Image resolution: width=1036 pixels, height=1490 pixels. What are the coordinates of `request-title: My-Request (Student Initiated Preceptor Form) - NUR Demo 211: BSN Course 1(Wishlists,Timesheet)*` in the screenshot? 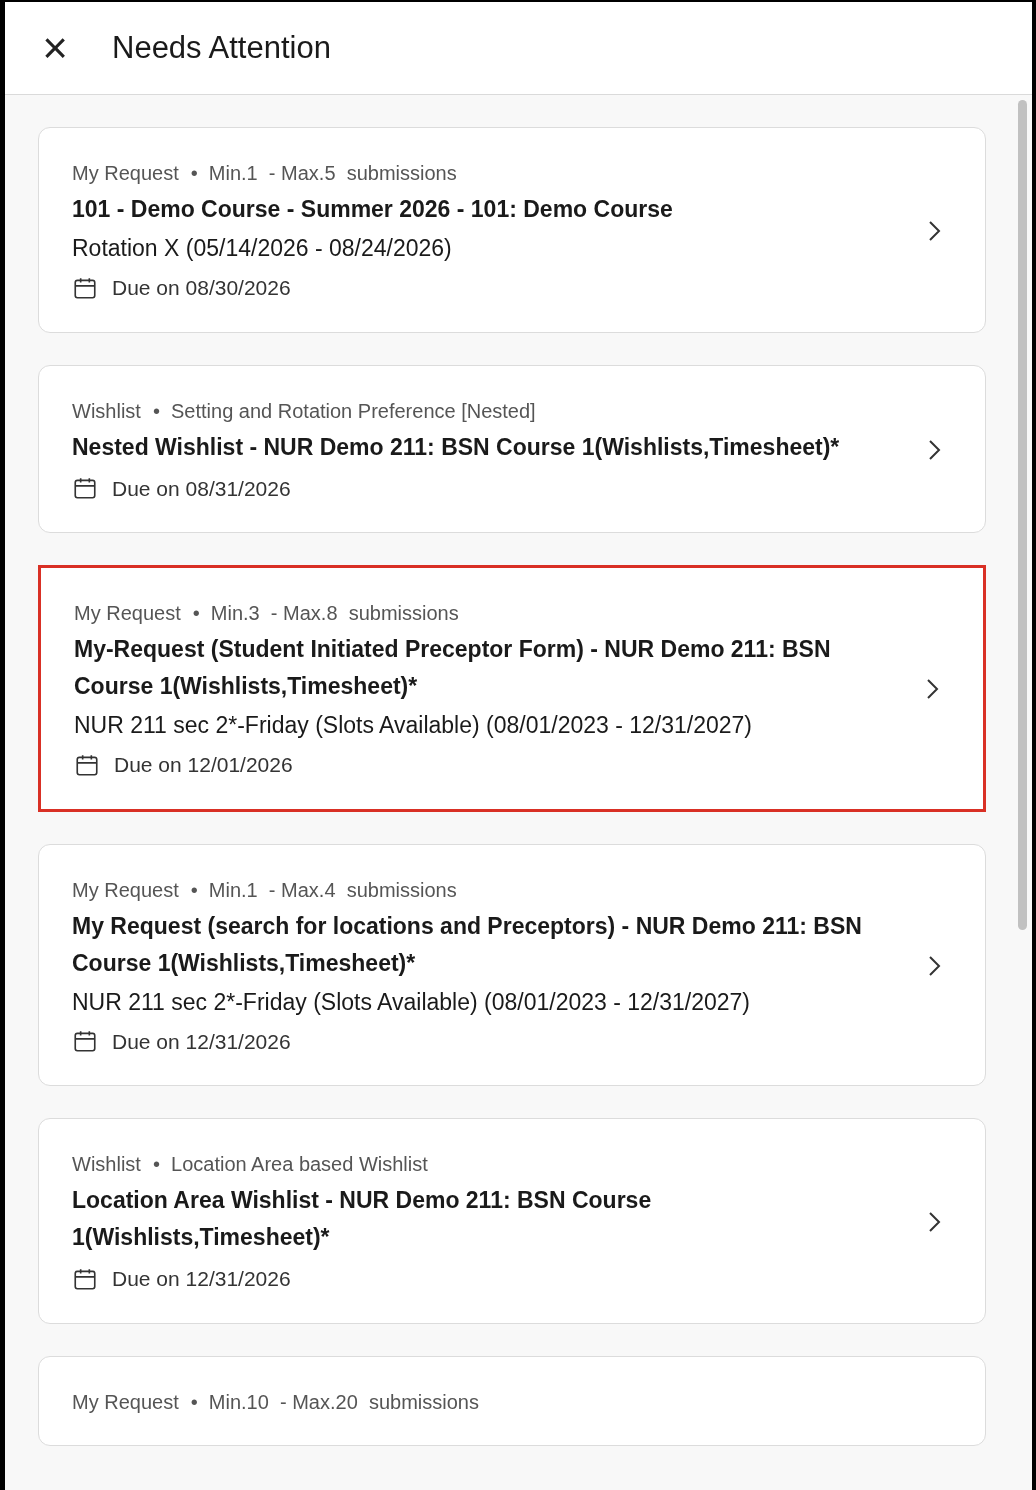 It's located at (453, 668).